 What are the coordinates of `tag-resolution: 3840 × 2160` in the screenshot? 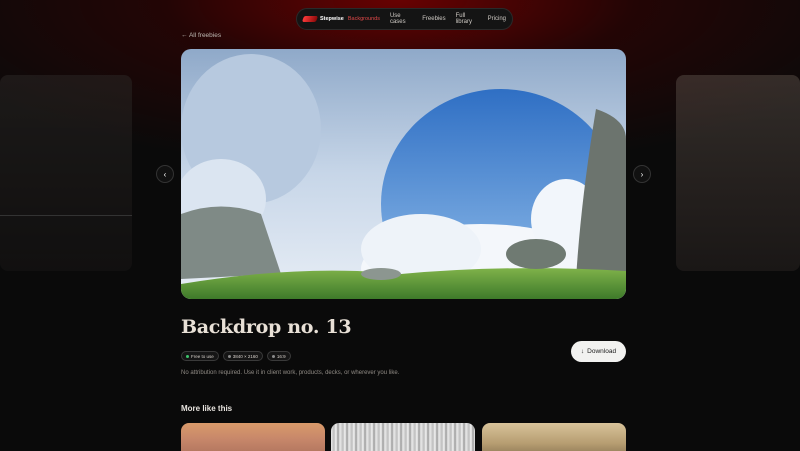 It's located at (242, 356).